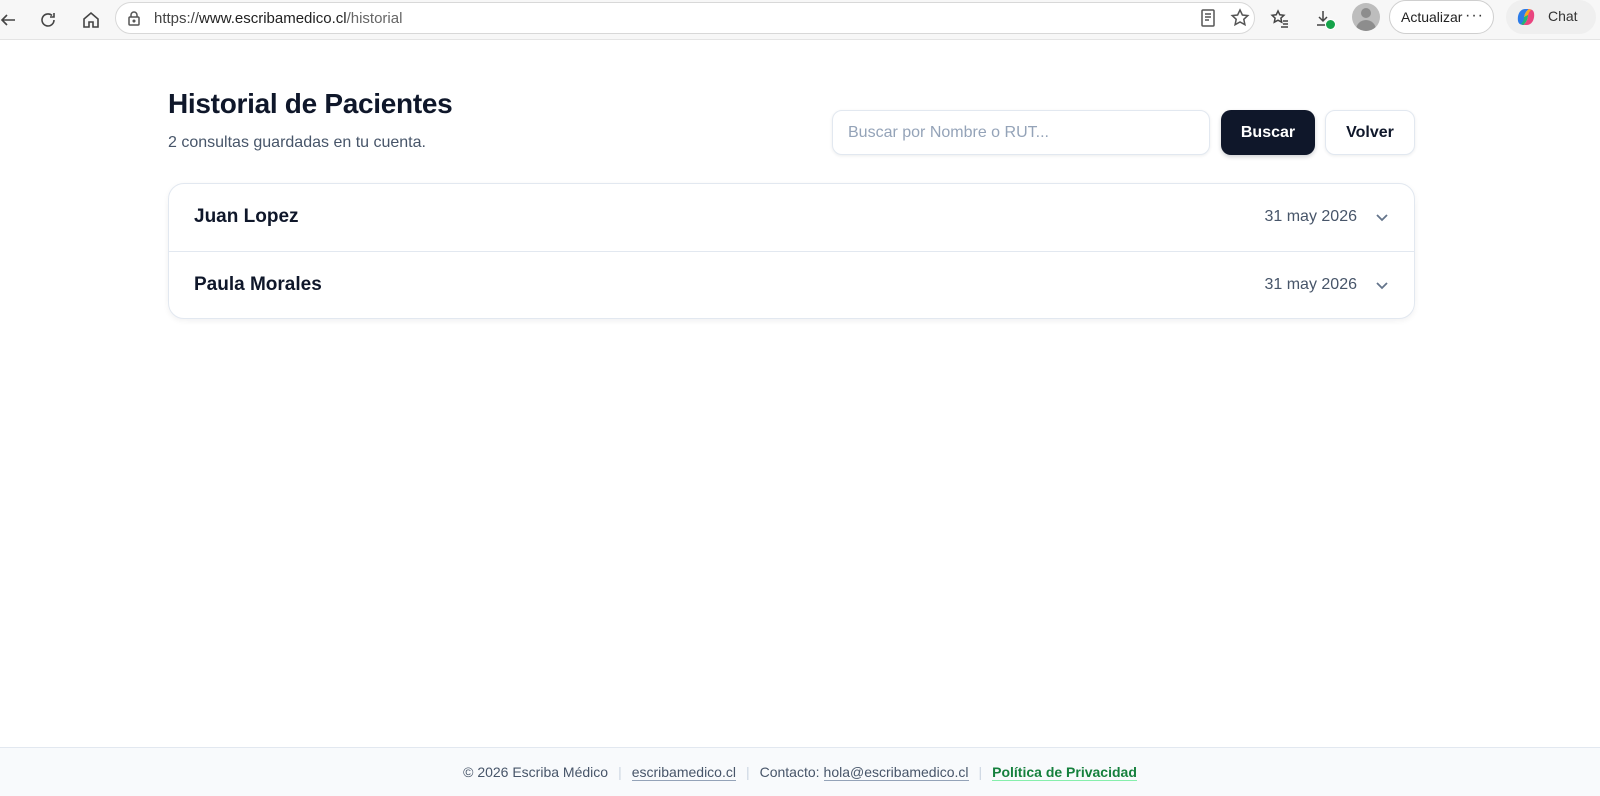  I want to click on update-button: Actualizar ···, so click(1441, 17).